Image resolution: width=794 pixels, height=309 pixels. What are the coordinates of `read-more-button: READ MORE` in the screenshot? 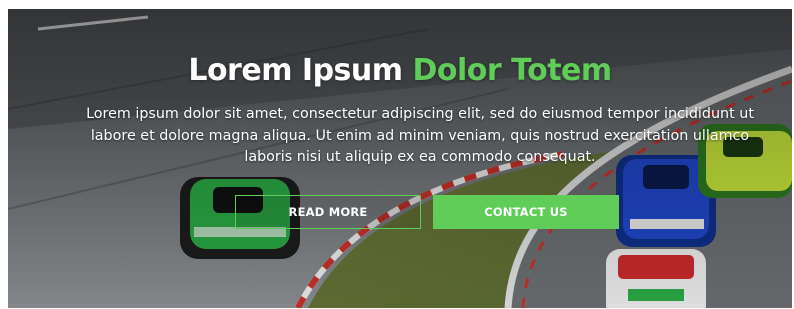 It's located at (328, 212).